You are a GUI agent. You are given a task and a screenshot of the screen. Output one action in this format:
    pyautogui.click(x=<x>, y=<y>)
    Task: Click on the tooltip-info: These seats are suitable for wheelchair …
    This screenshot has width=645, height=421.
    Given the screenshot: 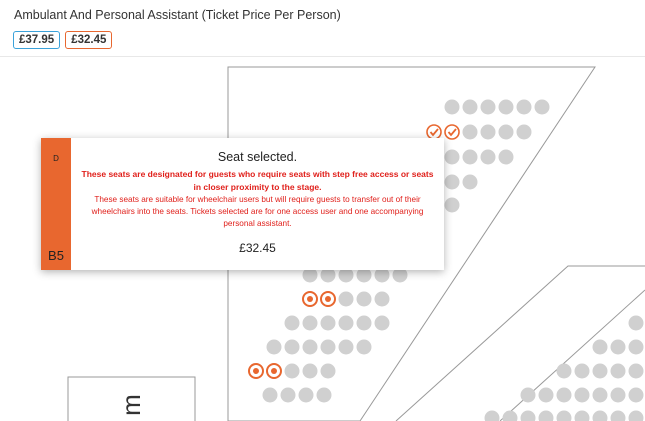 What is the action you would take?
    pyautogui.click(x=257, y=211)
    